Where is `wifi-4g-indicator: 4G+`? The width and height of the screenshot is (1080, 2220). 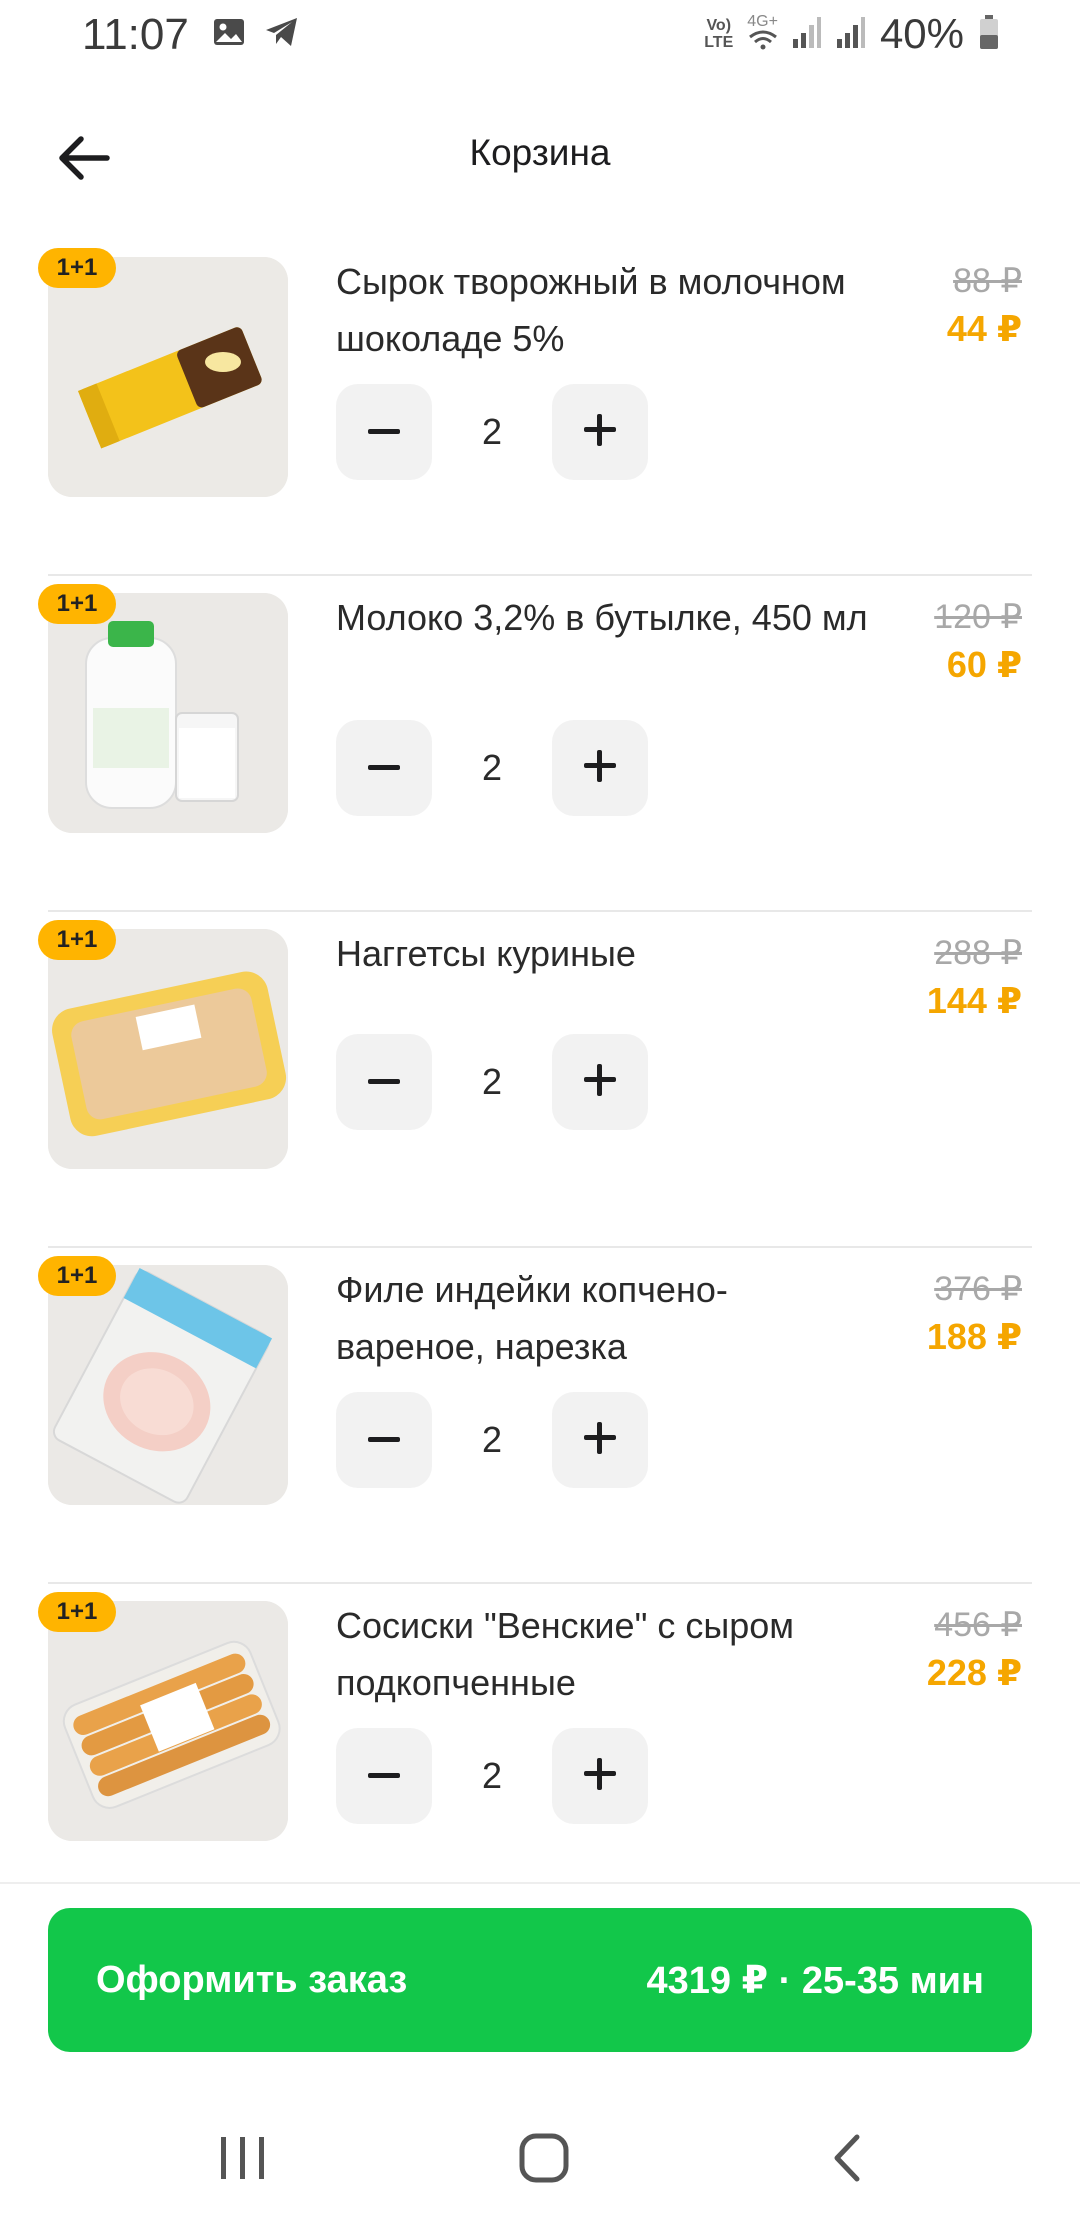
wifi-4g-indicator: 4G+ is located at coordinates (762, 34).